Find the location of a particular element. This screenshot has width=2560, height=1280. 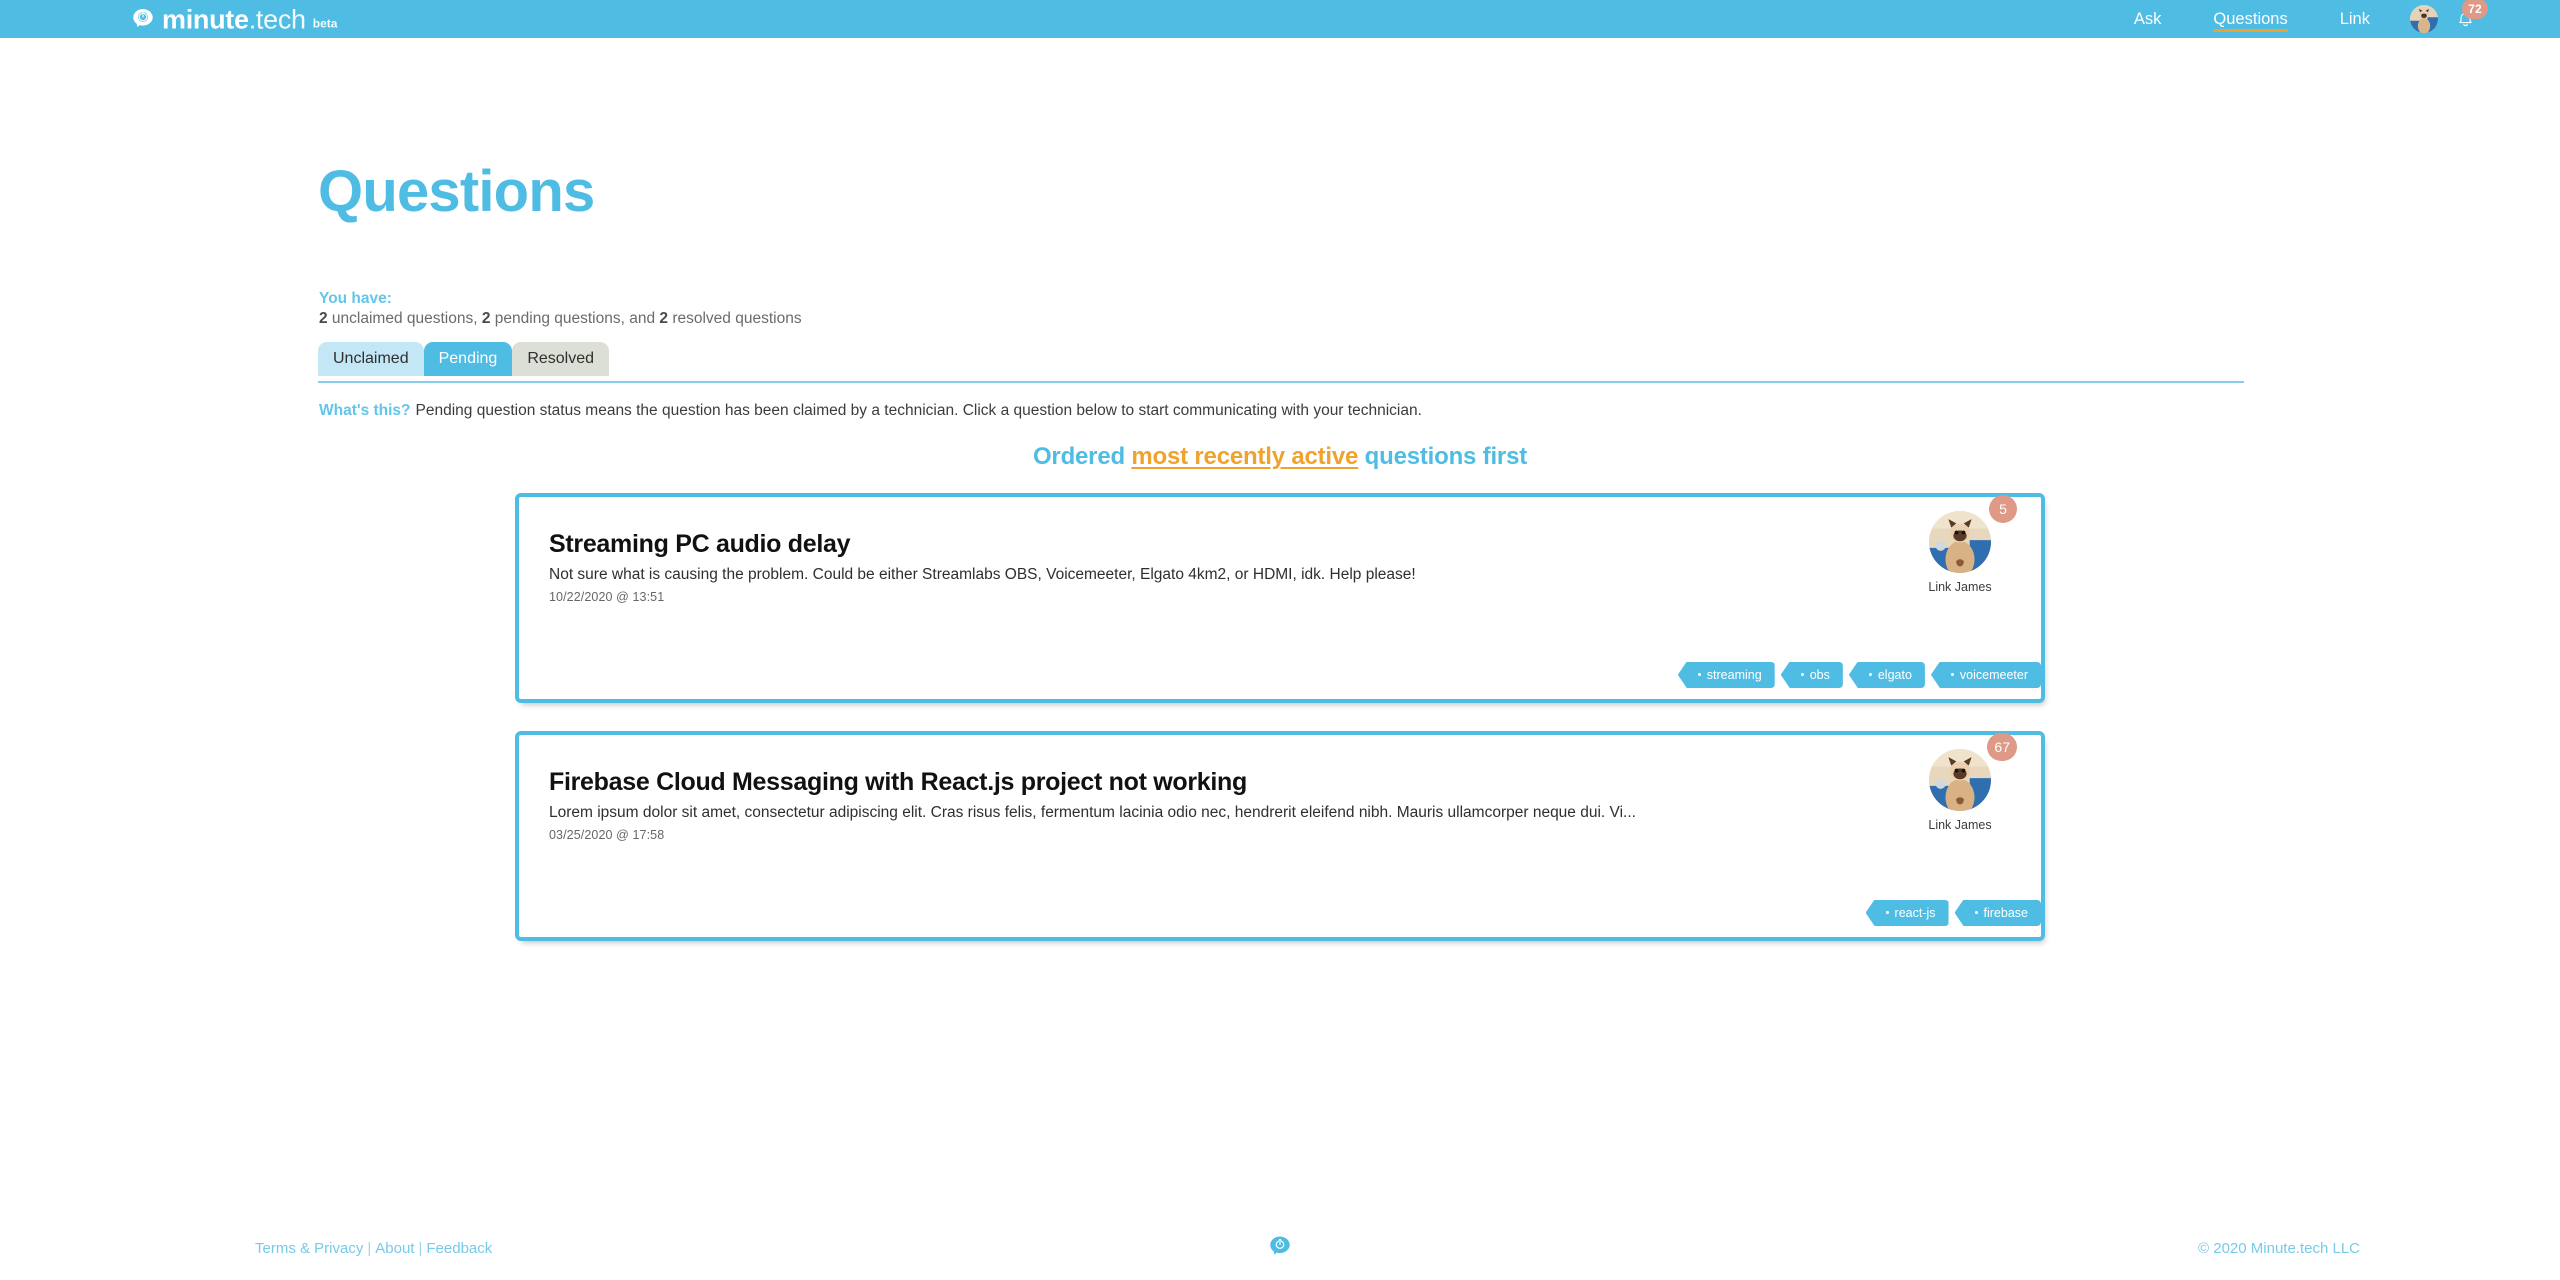

question-author: Link James 67 is located at coordinates (1966, 782).